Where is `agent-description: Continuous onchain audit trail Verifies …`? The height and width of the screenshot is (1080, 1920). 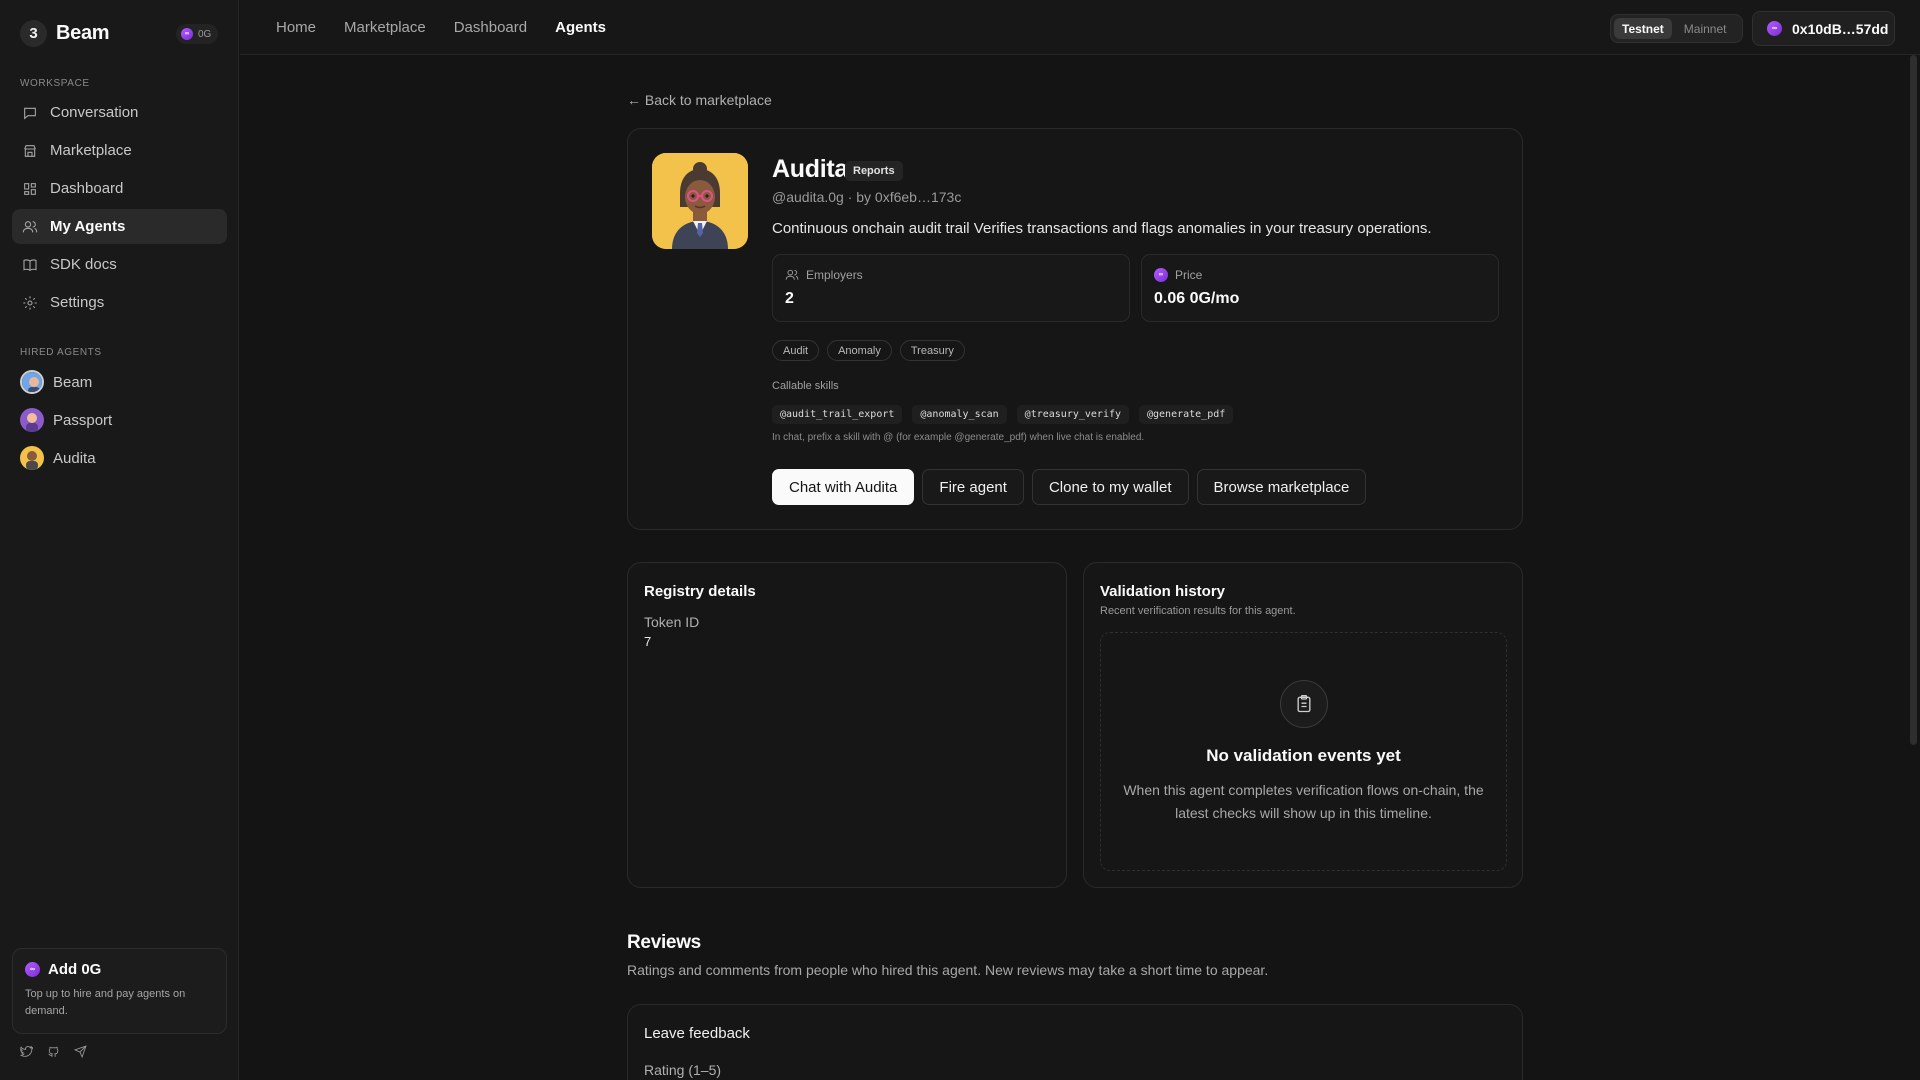 agent-description: Continuous onchain audit trail Verifies … is located at coordinates (1102, 228).